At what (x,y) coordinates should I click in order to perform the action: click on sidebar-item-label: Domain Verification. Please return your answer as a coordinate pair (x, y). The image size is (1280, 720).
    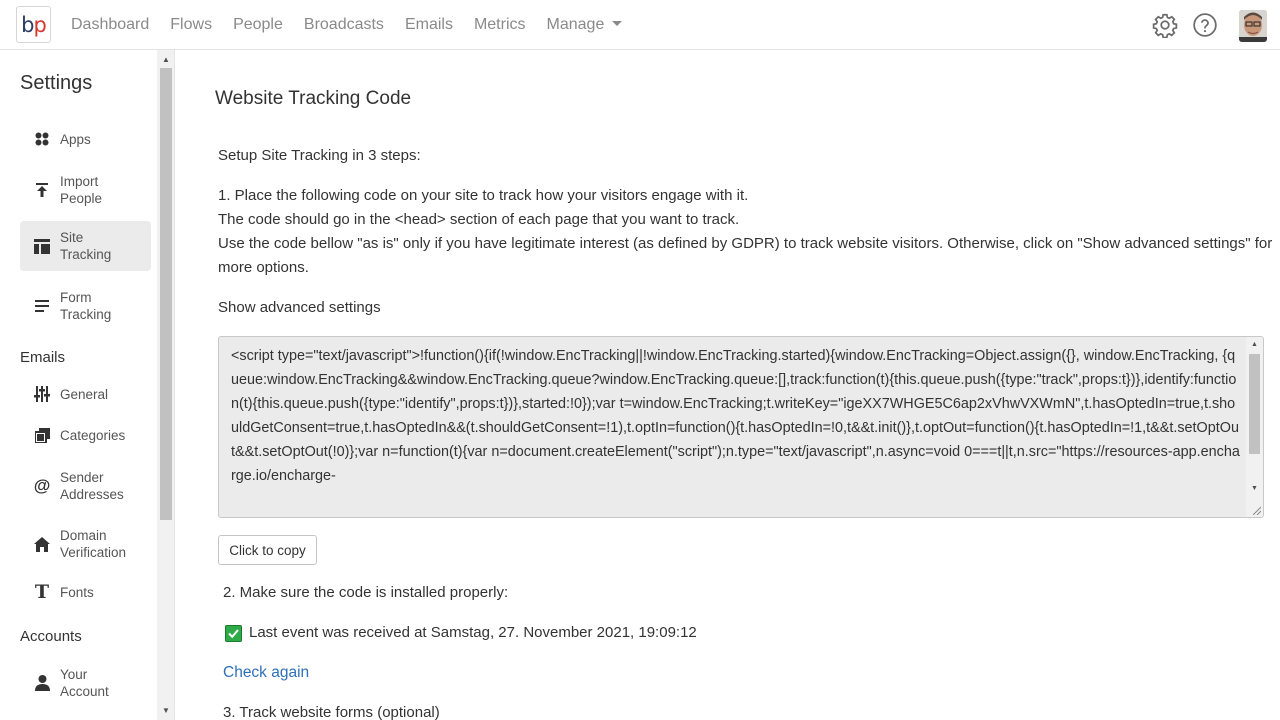
    Looking at the image, I should click on (93, 544).